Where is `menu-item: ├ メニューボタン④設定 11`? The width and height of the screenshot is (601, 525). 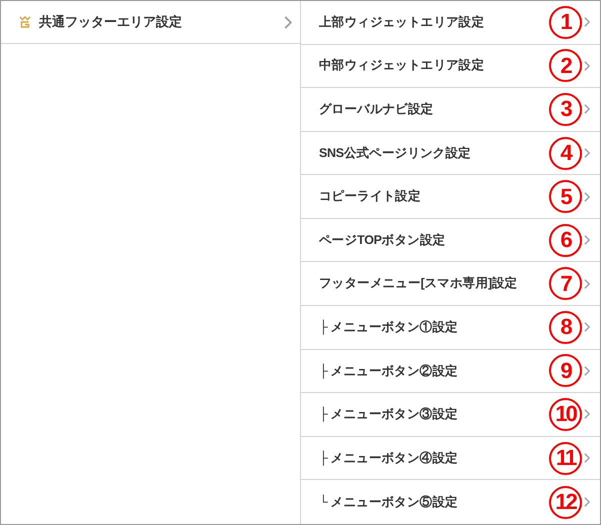
menu-item: ├ メニューボタン④設定 11 is located at coordinates (450, 458).